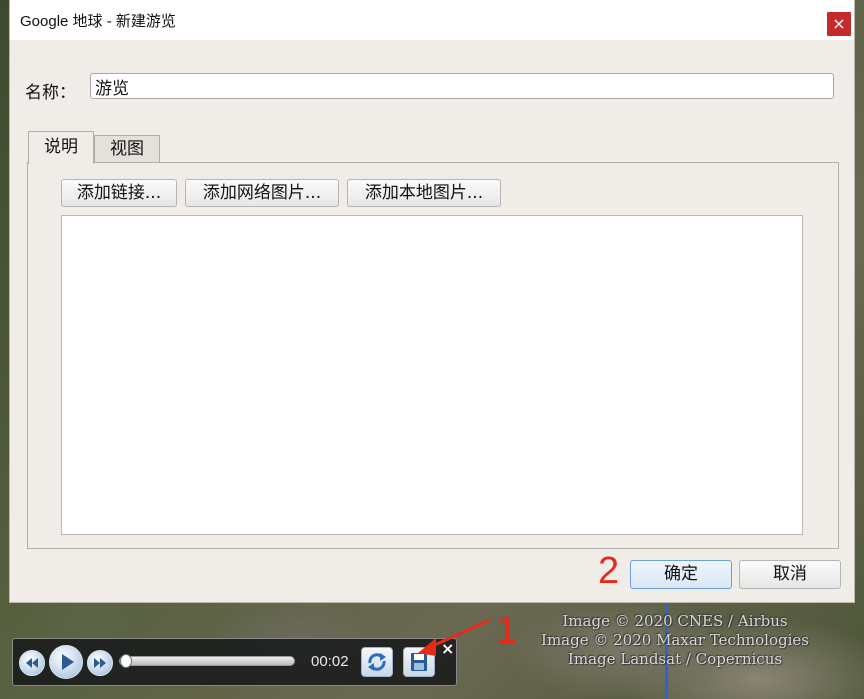 This screenshot has width=864, height=699. I want to click on tour-player: 00:02 ×, so click(234, 662).